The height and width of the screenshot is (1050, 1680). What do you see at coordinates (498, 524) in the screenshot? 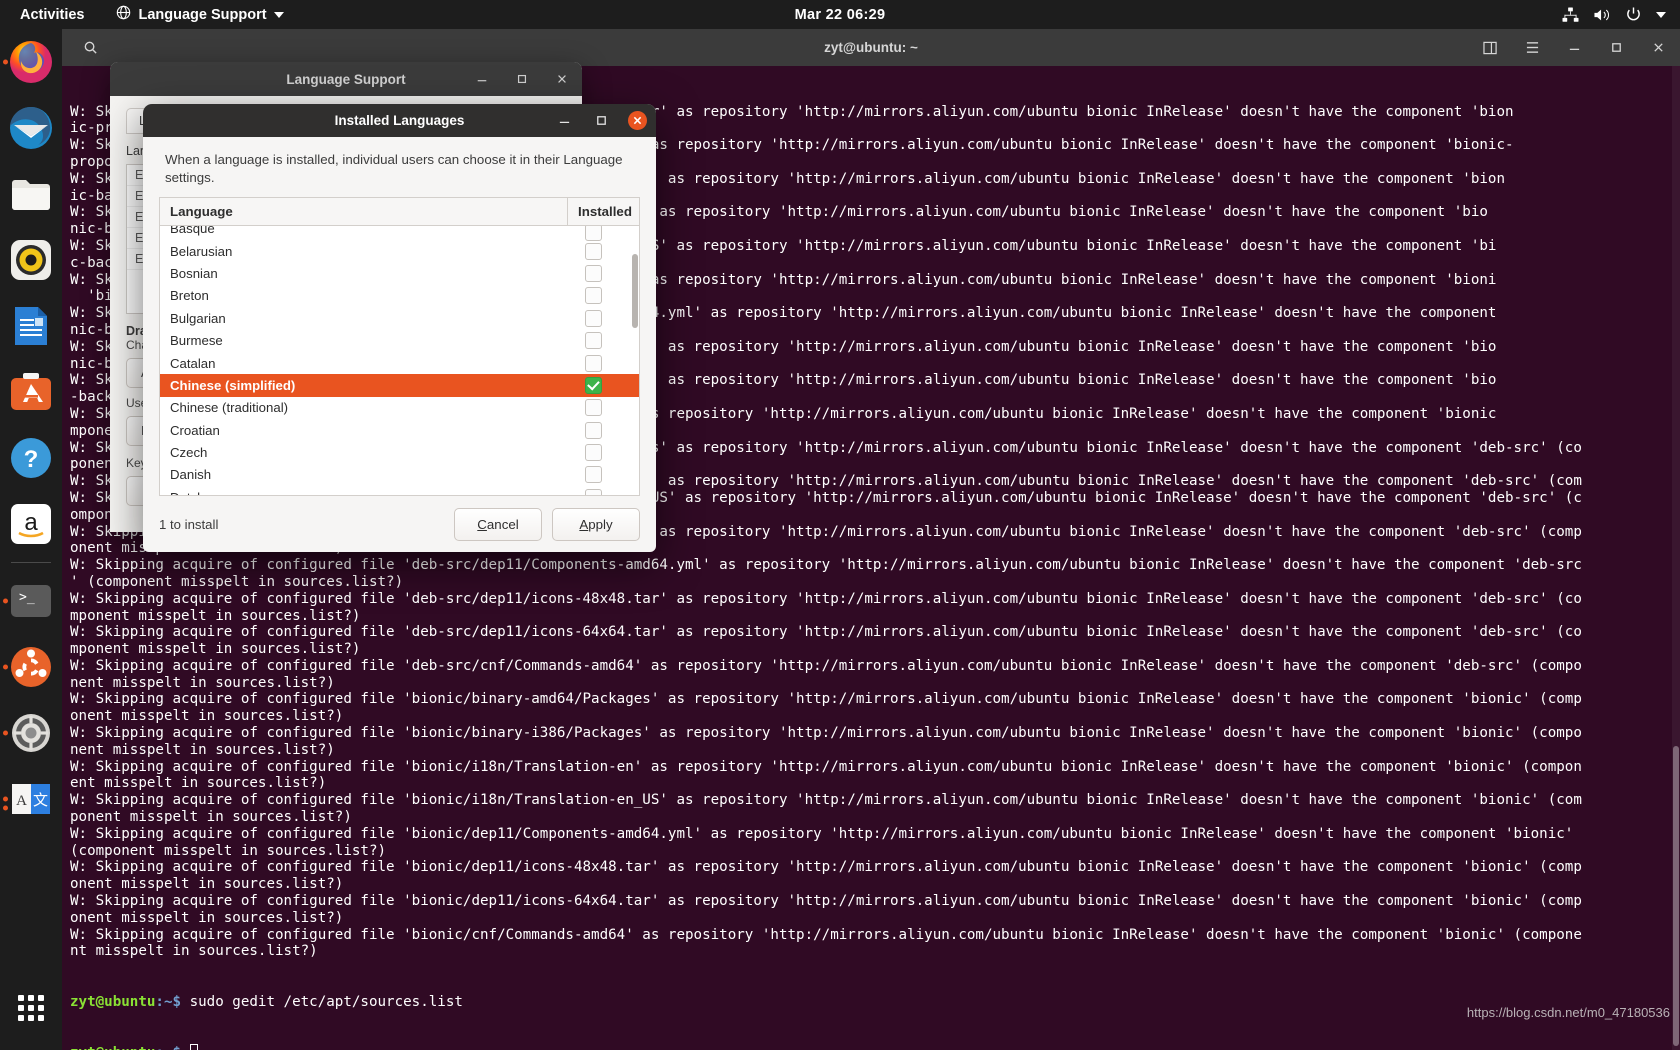
I see `cancel-button: Cancel` at bounding box center [498, 524].